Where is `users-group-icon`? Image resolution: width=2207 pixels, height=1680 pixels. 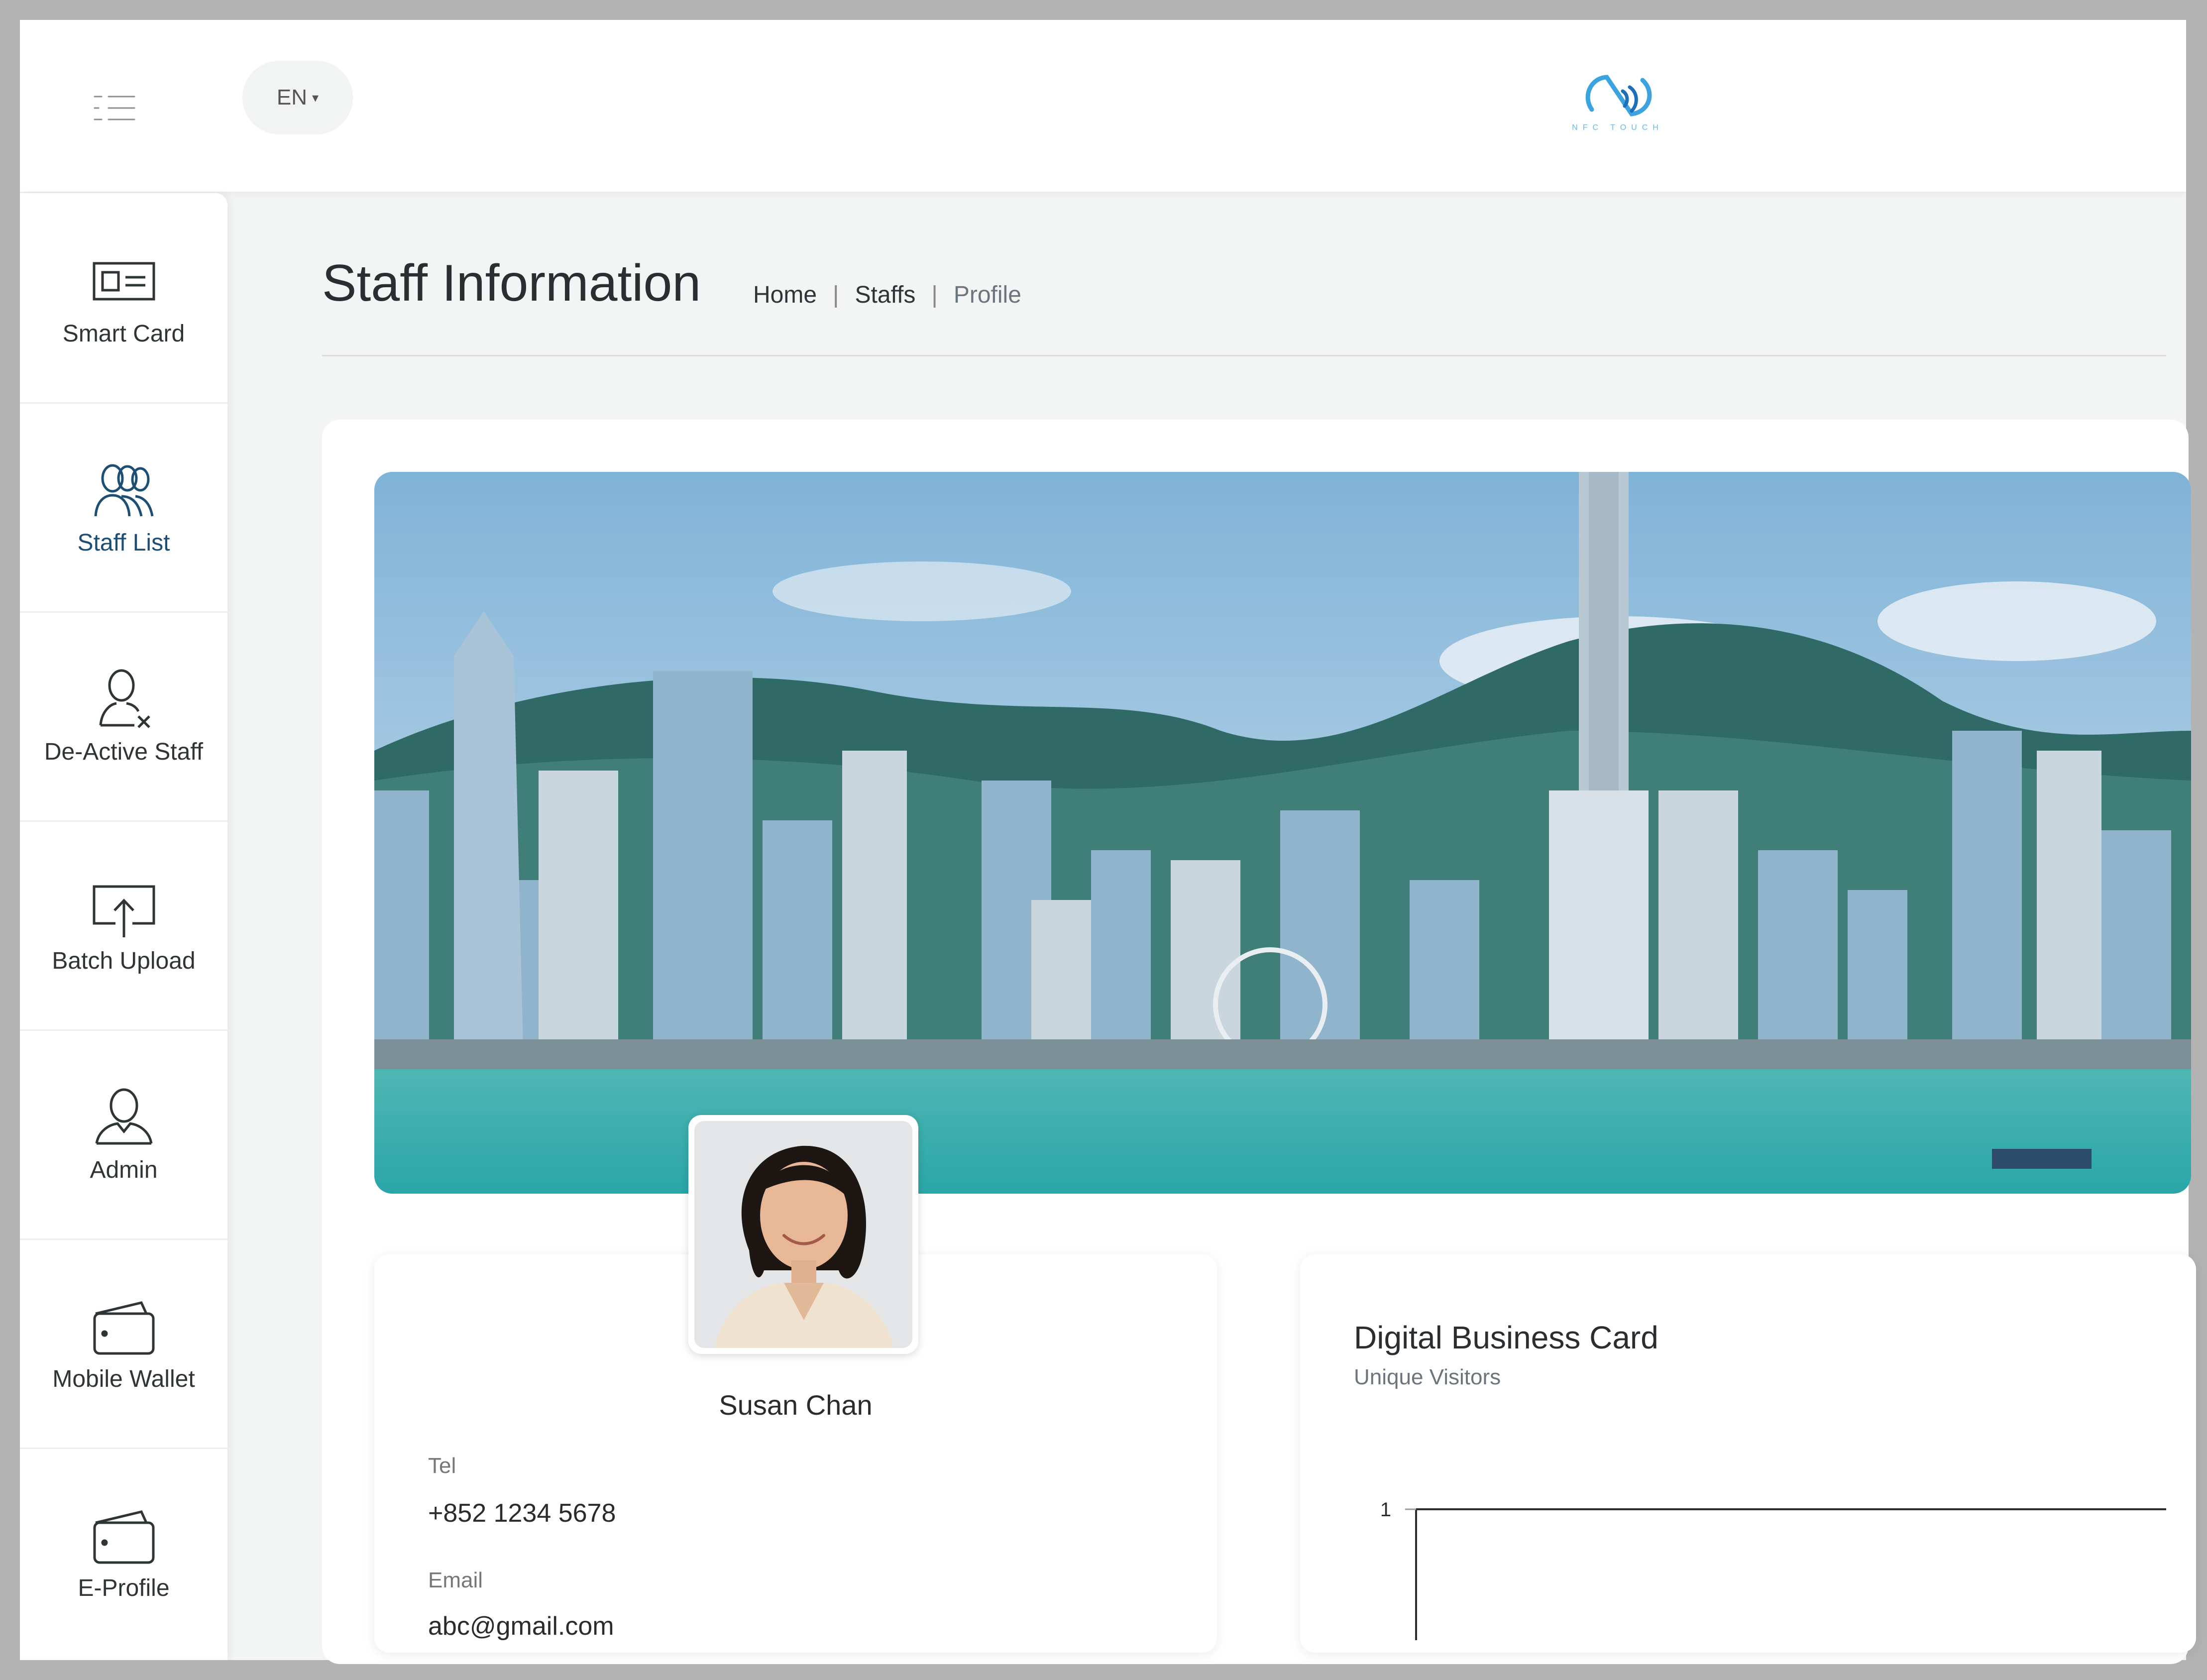 users-group-icon is located at coordinates (124, 489).